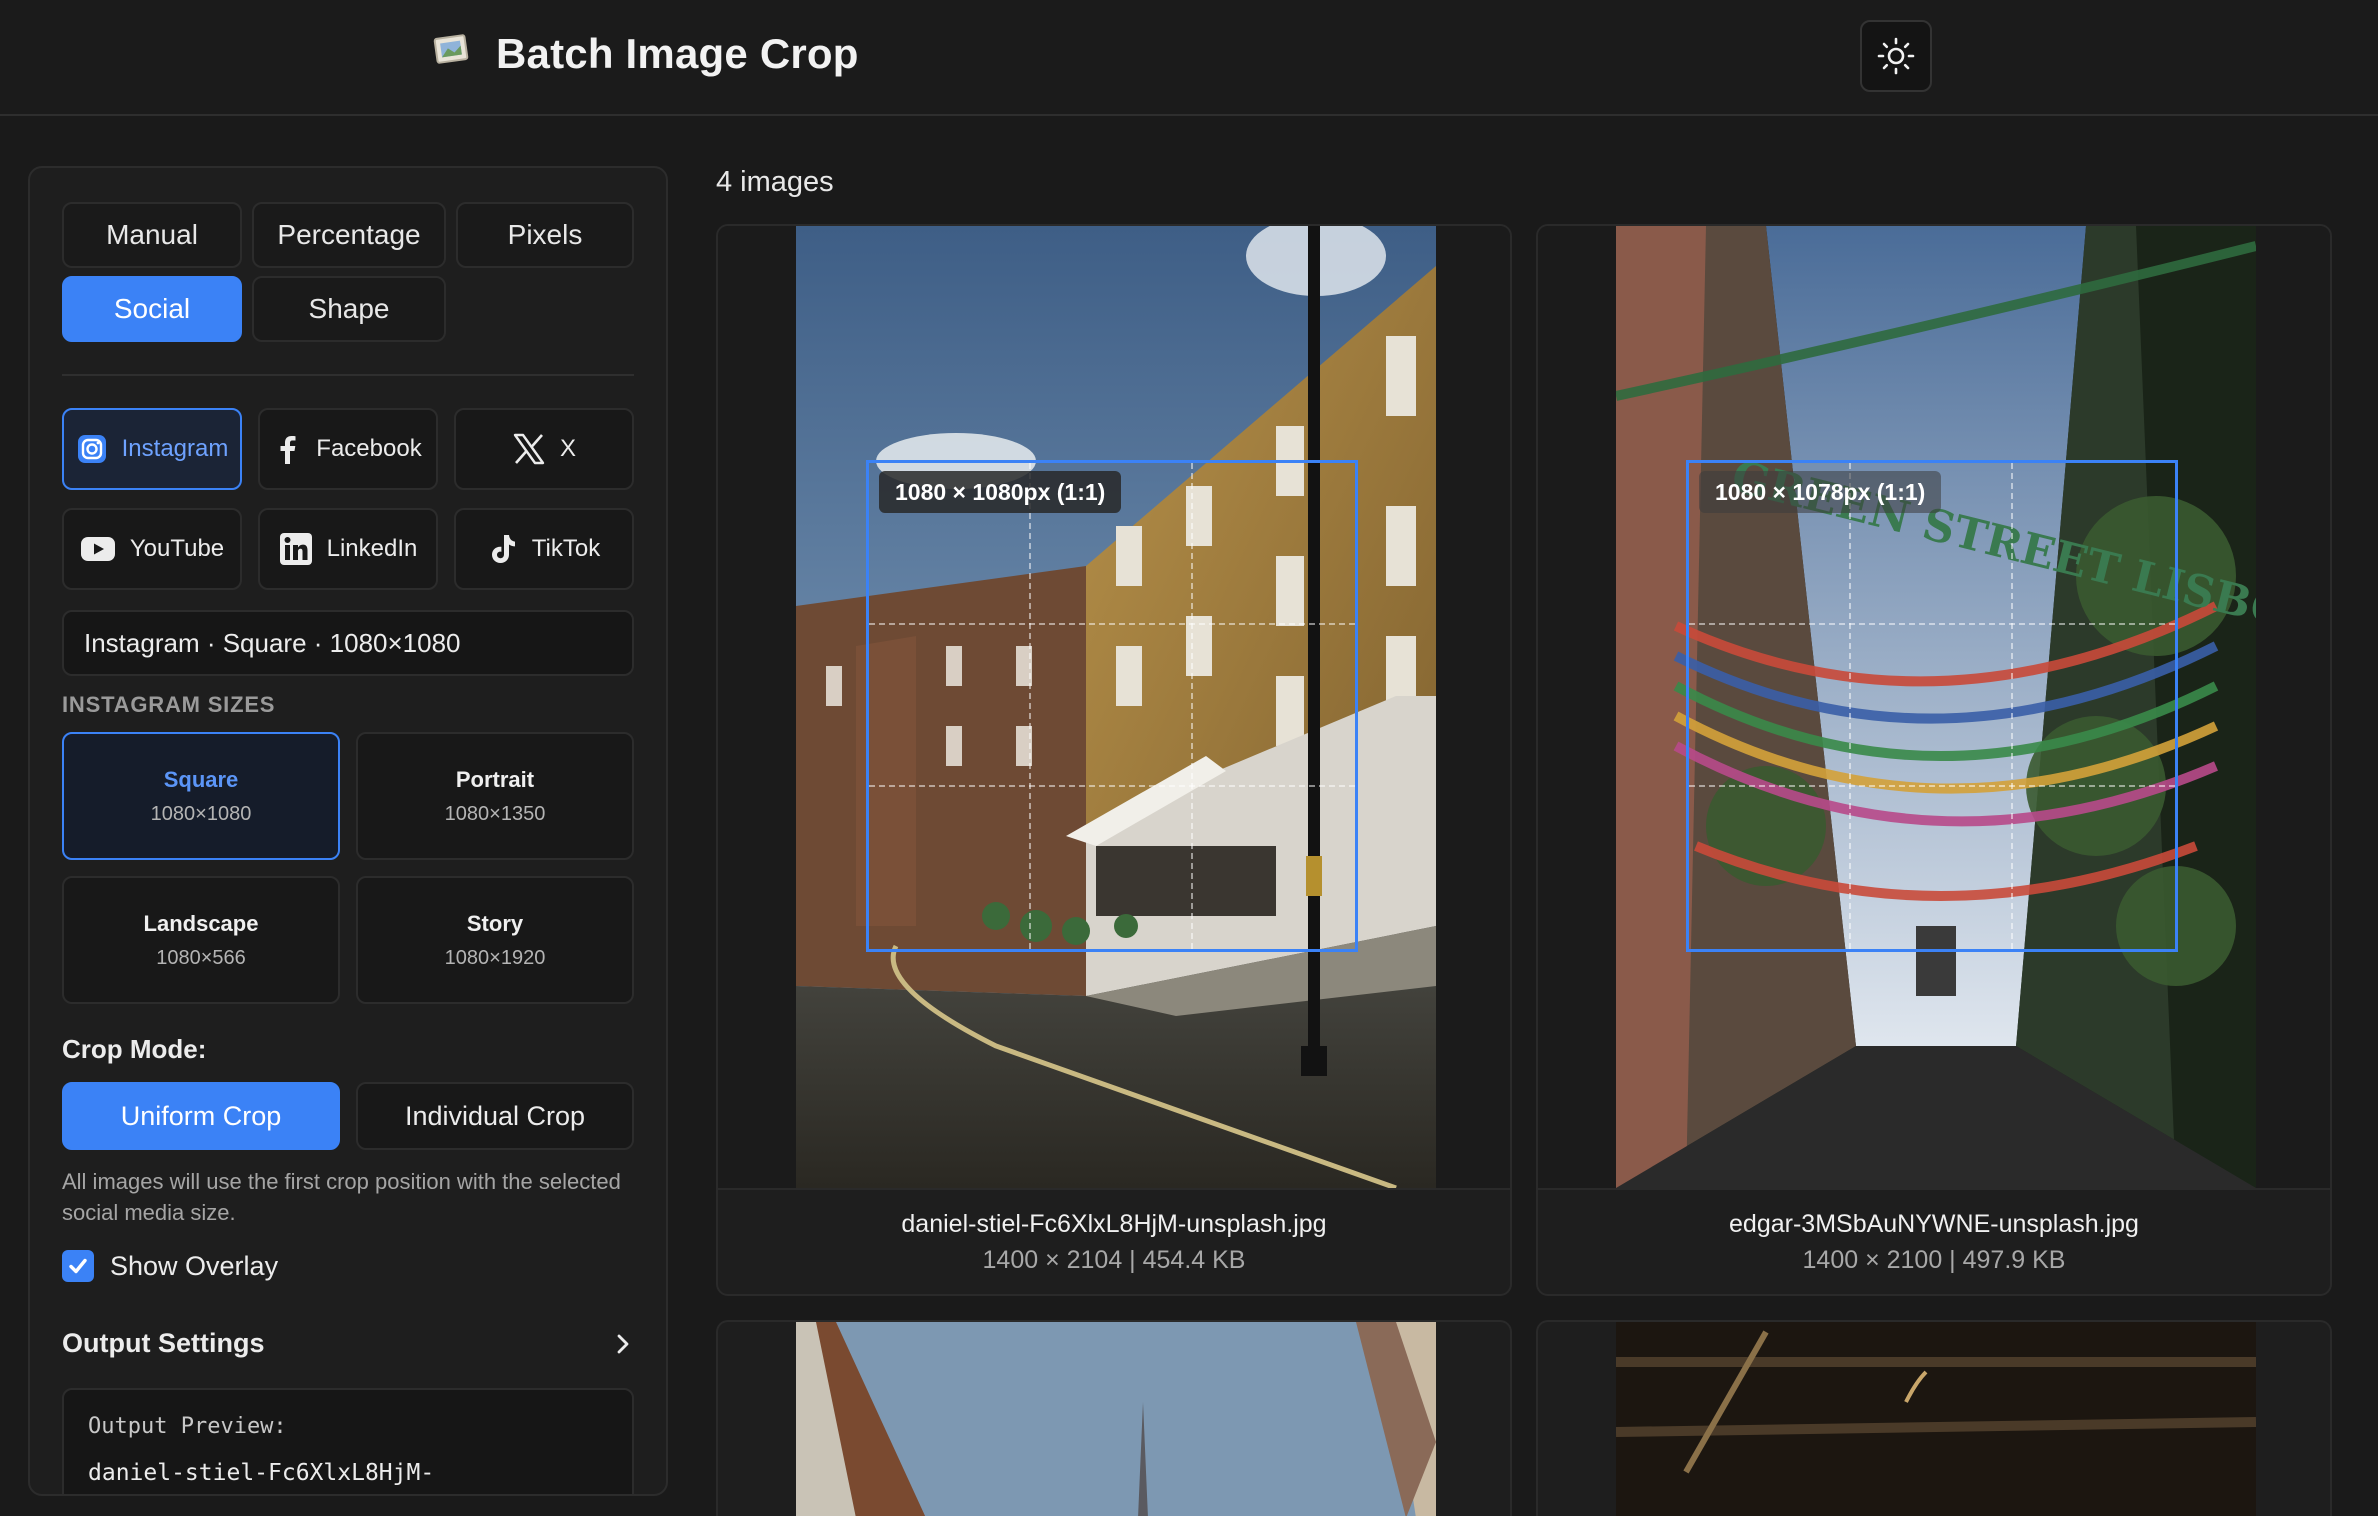  Describe the element at coordinates (529, 449) in the screenshot. I see `x-icon` at that location.